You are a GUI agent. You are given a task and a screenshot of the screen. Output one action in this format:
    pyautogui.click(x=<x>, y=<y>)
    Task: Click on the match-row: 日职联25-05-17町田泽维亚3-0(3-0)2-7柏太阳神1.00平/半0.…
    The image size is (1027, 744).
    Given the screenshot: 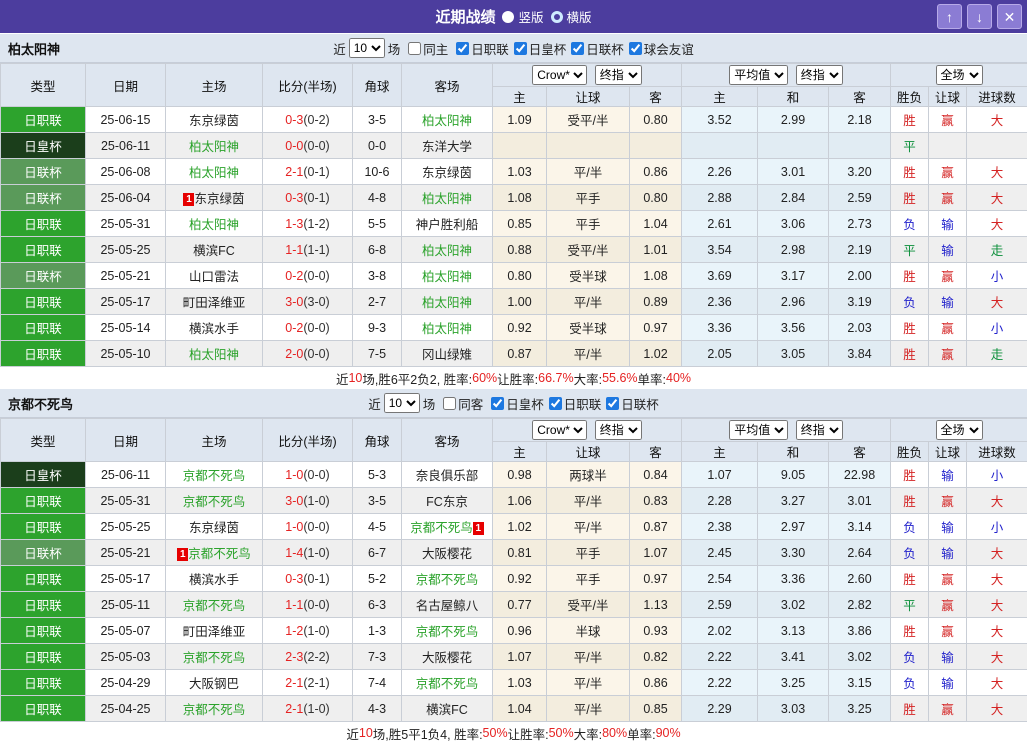 What is the action you would take?
    pyautogui.click(x=514, y=302)
    